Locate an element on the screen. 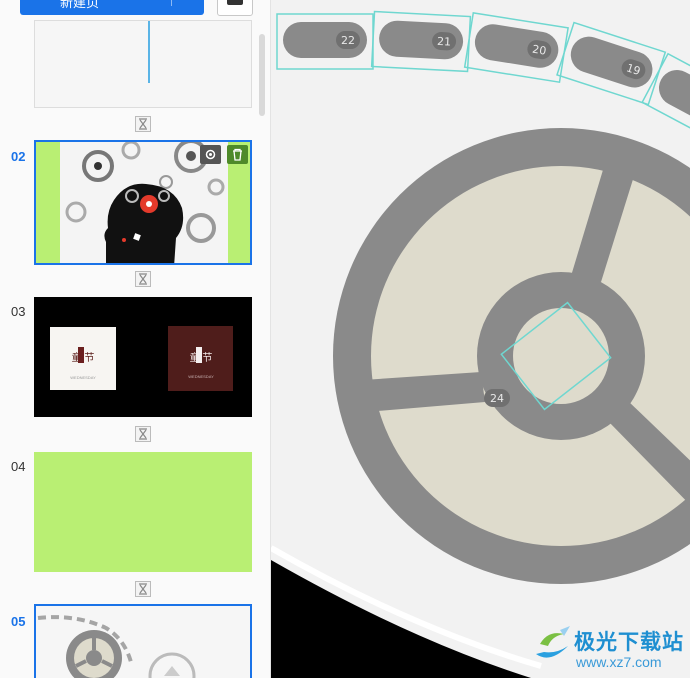 The image size is (690, 678). gear-icon is located at coordinates (210, 154).